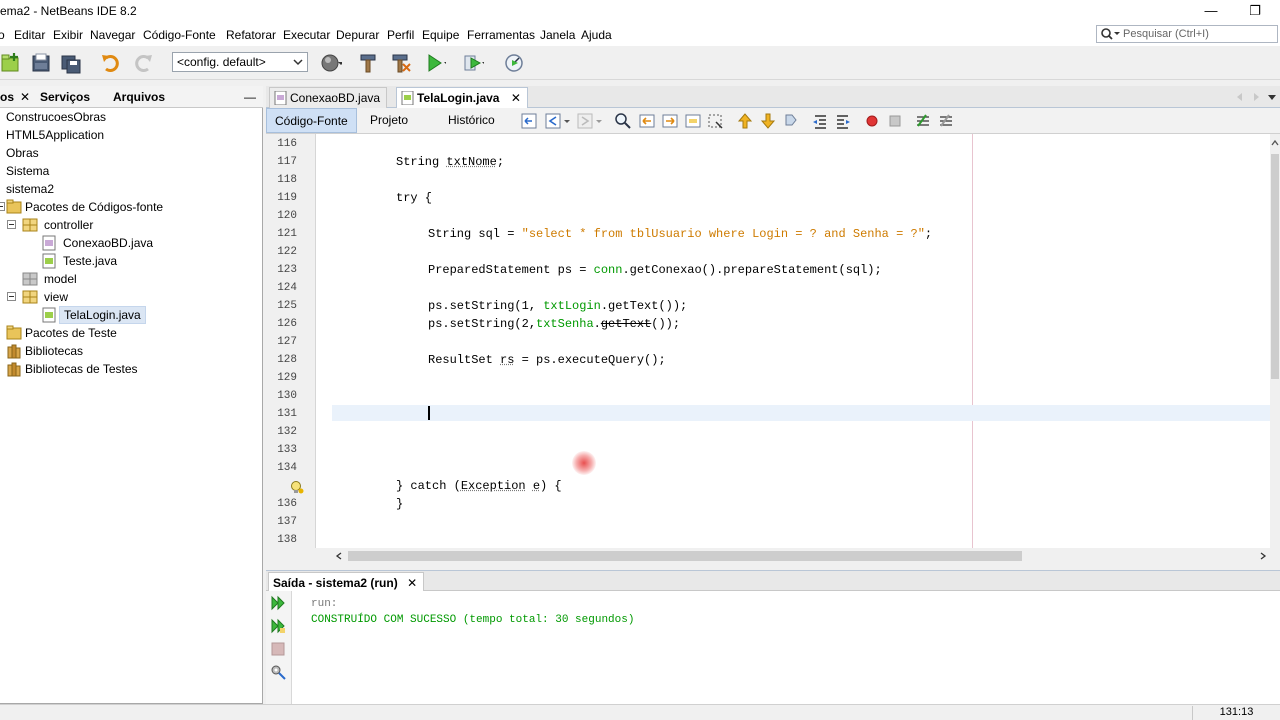 This screenshot has width=1280, height=720. Describe the element at coordinates (585, 121) in the screenshot. I see `forward-icon` at that location.